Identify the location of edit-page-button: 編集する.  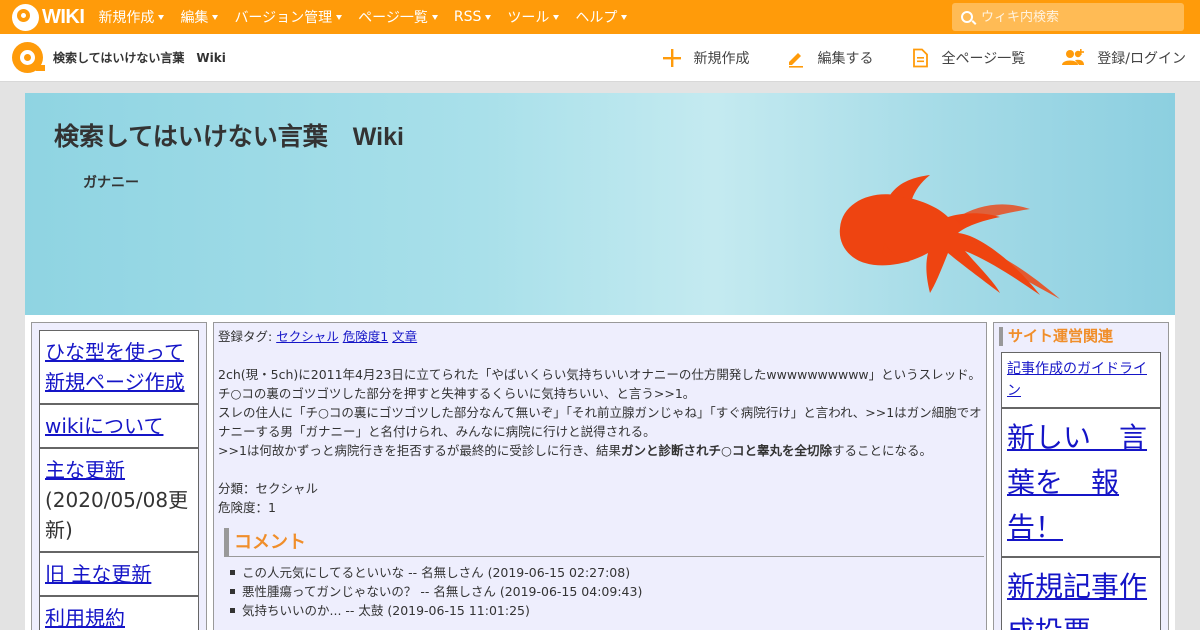
(830, 58).